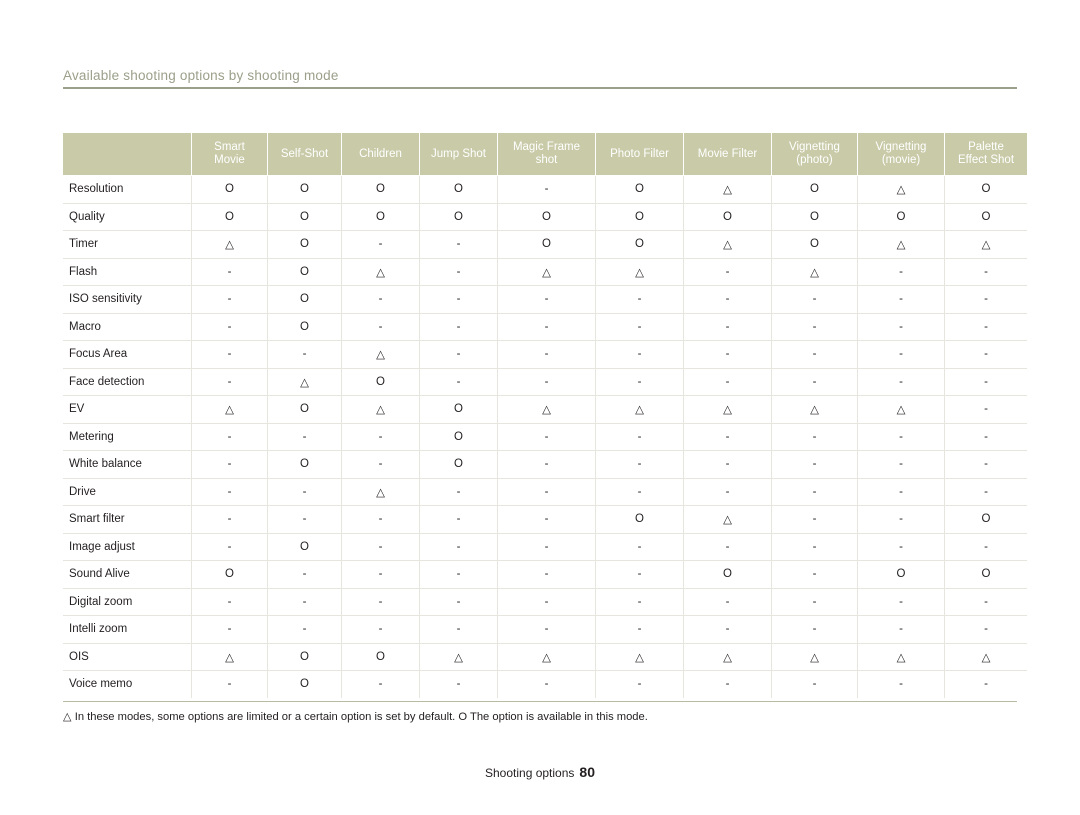  I want to click on table-header-cell-4: Jump Shot, so click(458, 154).